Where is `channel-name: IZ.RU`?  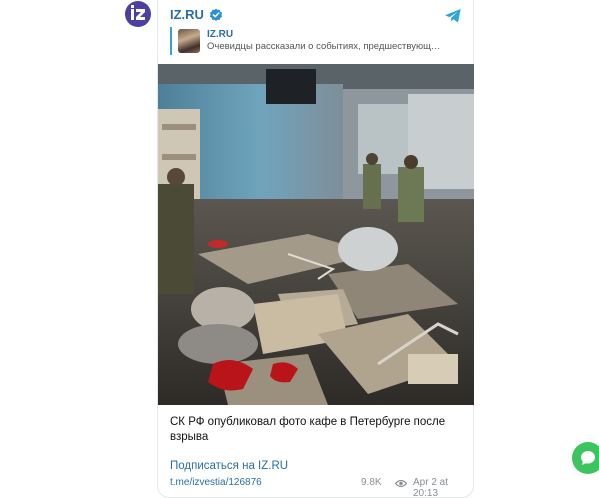 channel-name: IZ.RU is located at coordinates (187, 14).